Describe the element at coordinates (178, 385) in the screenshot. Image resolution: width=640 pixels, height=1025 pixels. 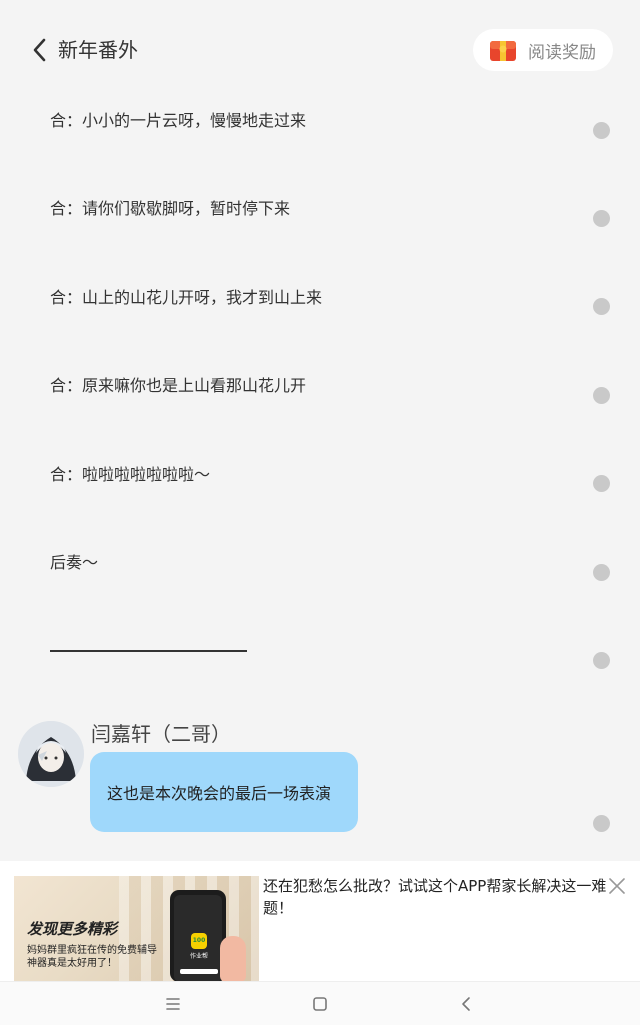
I see `script-line: 合：原来嘛你也是上山看那山花儿开` at that location.